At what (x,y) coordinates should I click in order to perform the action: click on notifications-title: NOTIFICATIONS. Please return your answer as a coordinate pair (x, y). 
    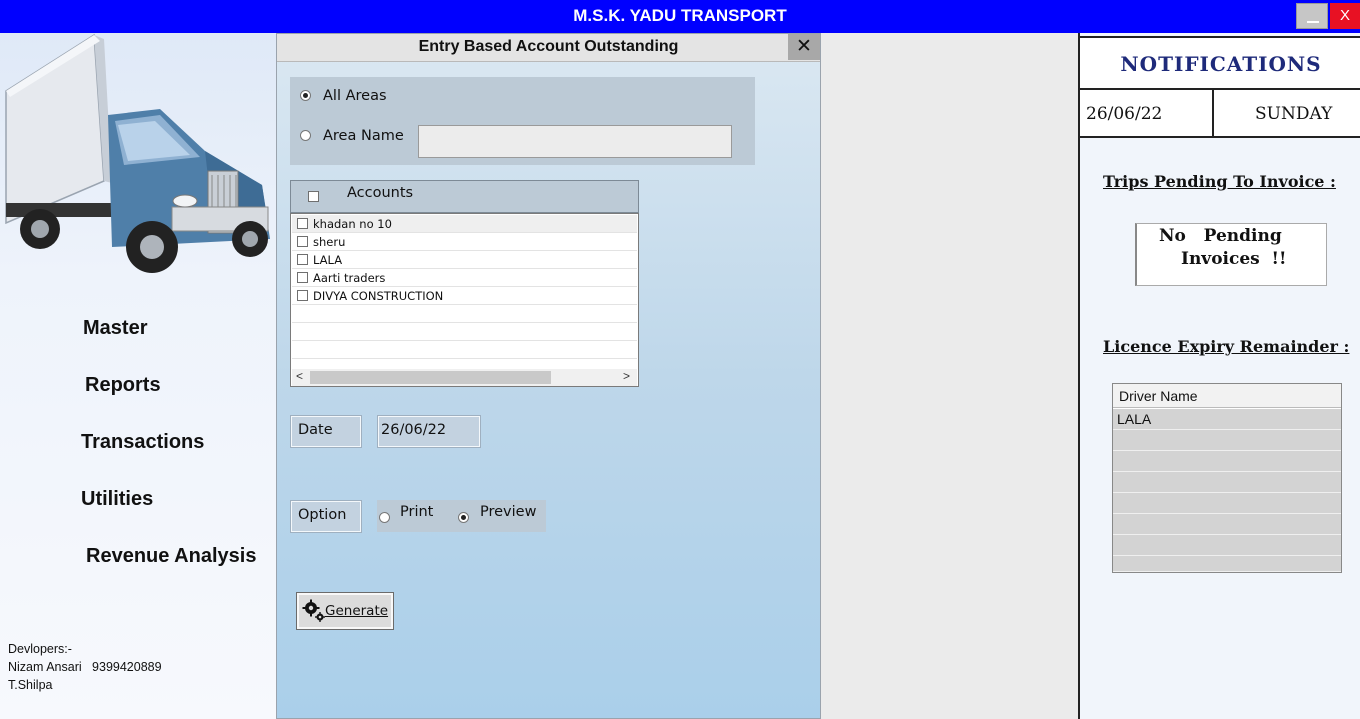
    Looking at the image, I should click on (1221, 64).